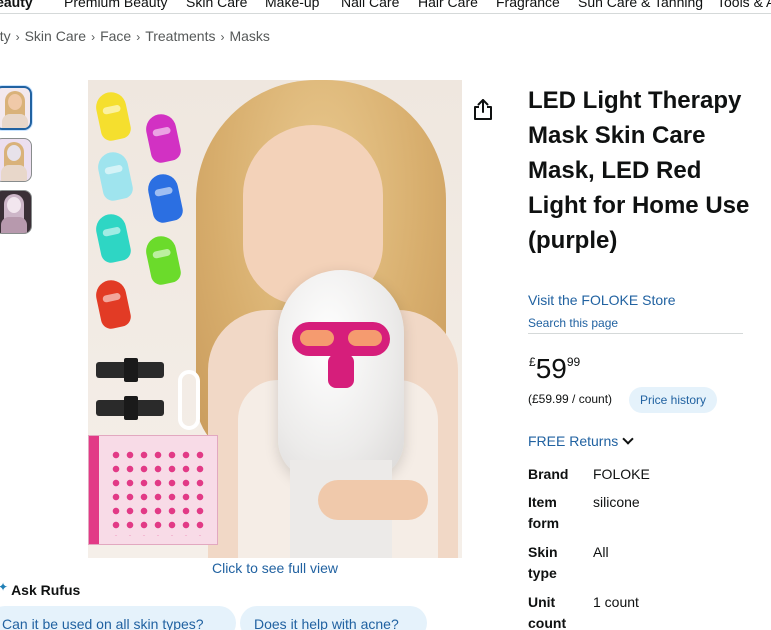 The height and width of the screenshot is (630, 771). I want to click on nav-item-nail-care: Nail Care, so click(370, 5).